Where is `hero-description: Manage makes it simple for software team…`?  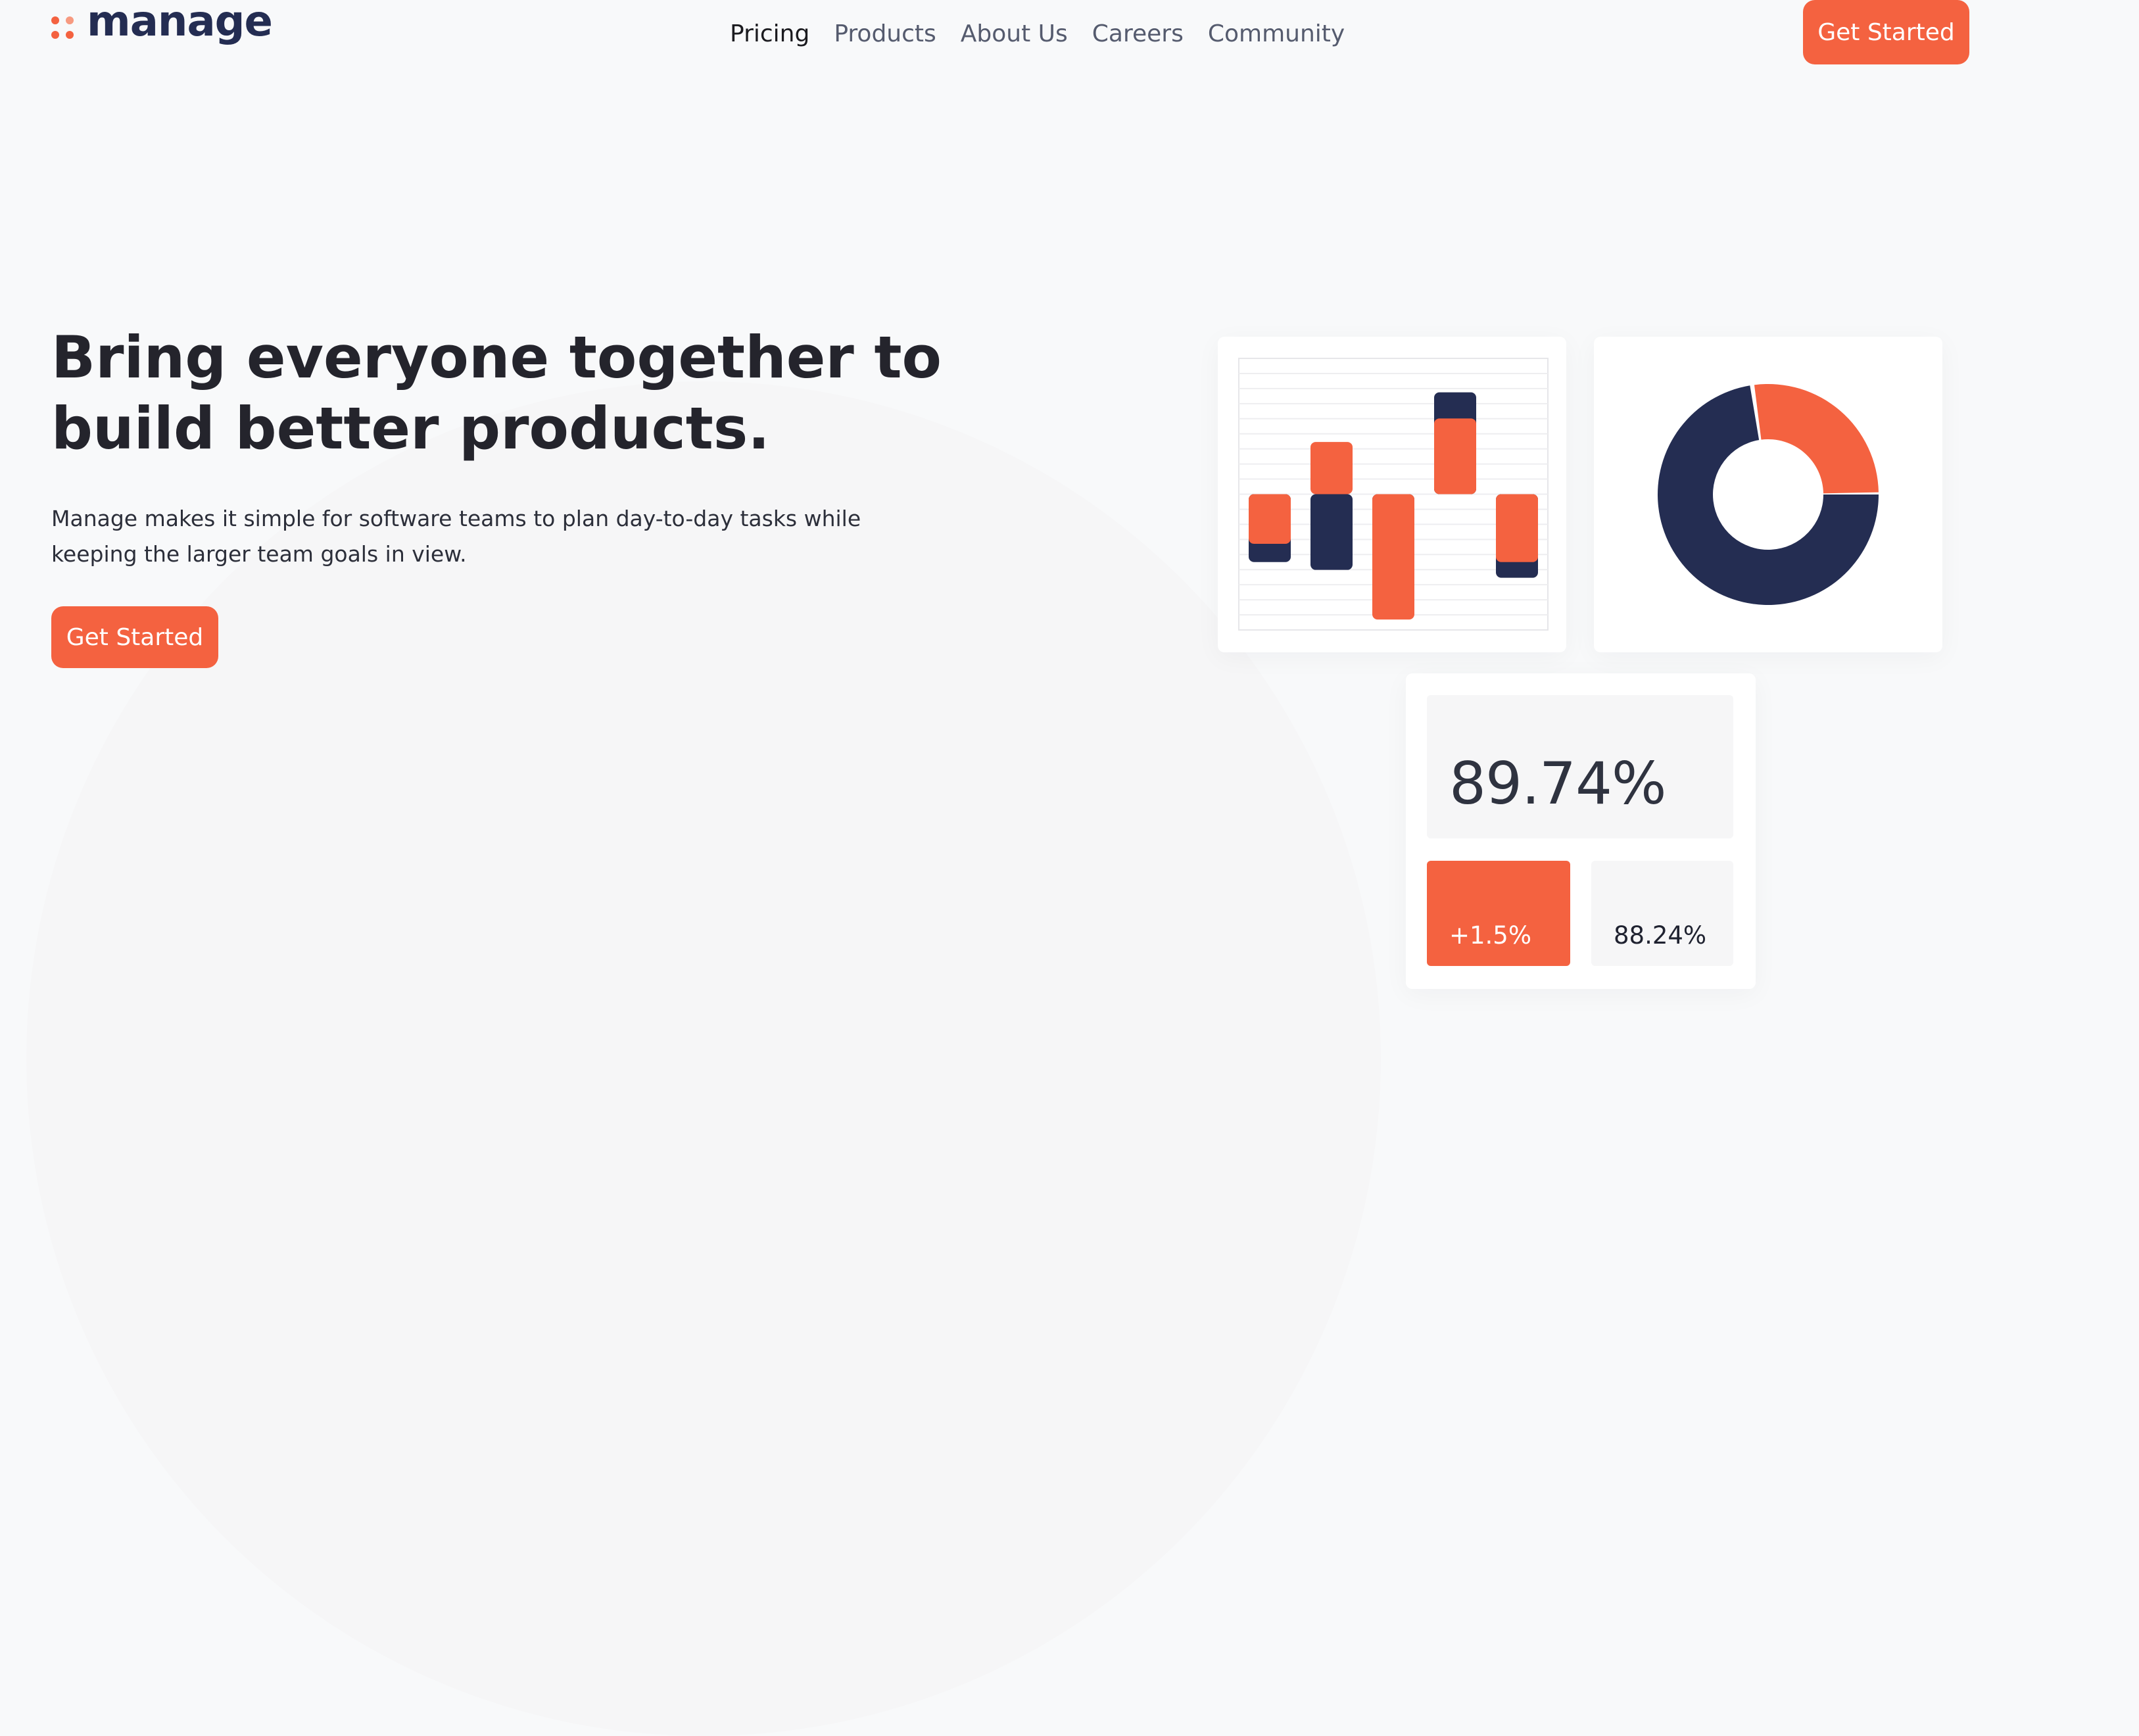 hero-description: Manage makes it simple for software team… is located at coordinates (512, 536).